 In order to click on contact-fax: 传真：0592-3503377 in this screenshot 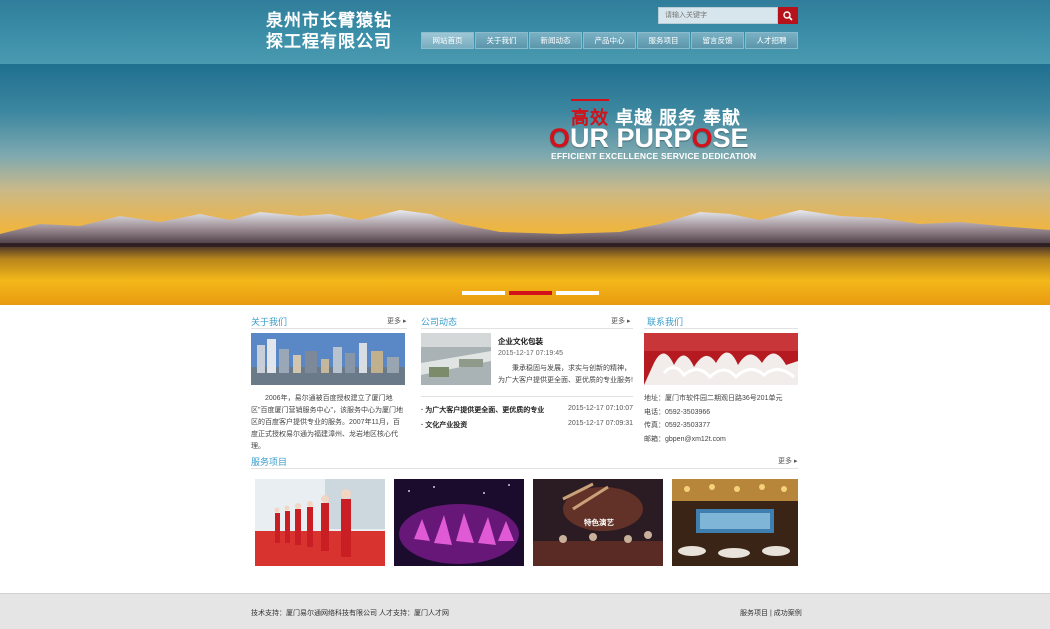, I will do `click(677, 425)`.